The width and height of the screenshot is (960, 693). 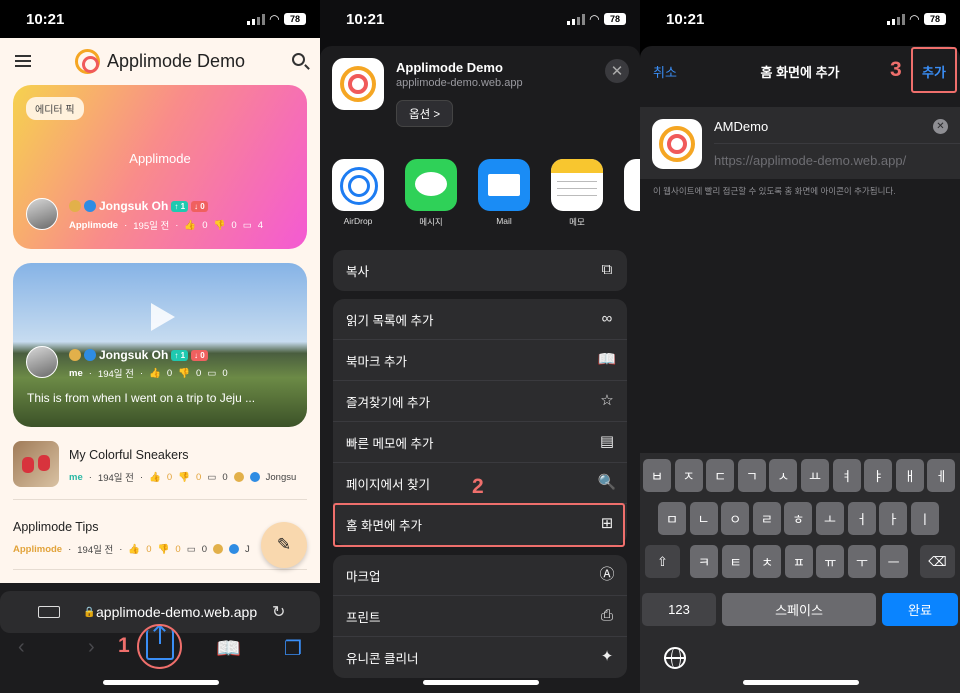 What do you see at coordinates (298, 59) in the screenshot?
I see `search-icon` at bounding box center [298, 59].